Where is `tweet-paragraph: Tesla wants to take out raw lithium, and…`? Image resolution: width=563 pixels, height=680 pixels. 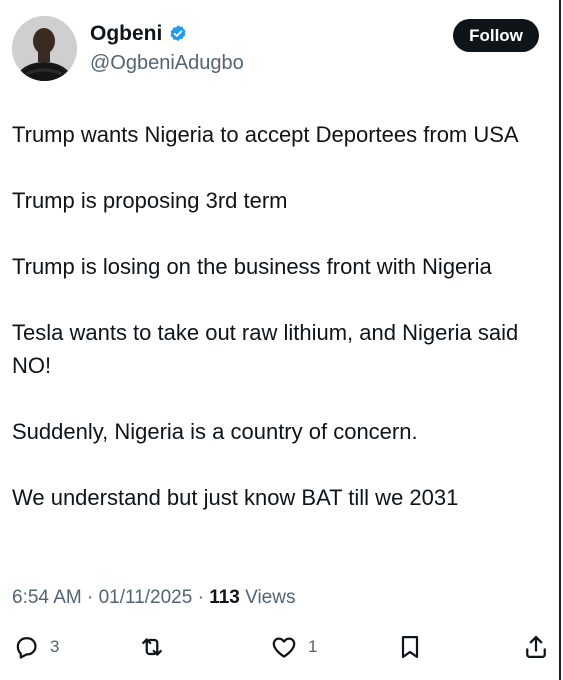
tweet-paragraph: Tesla wants to take out raw lithium, and… is located at coordinates (265, 349).